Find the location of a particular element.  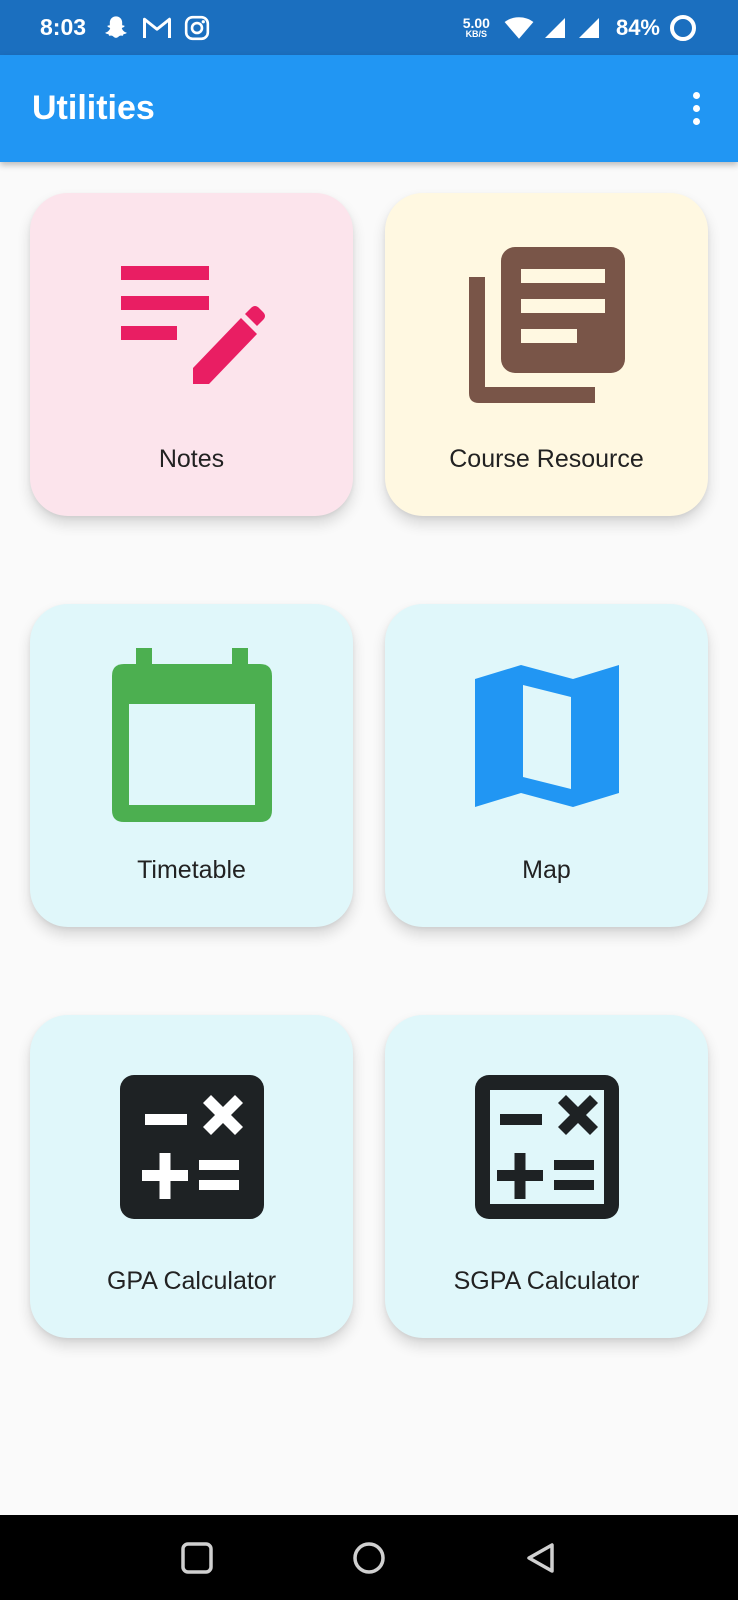

gmail-icon is located at coordinates (157, 27).